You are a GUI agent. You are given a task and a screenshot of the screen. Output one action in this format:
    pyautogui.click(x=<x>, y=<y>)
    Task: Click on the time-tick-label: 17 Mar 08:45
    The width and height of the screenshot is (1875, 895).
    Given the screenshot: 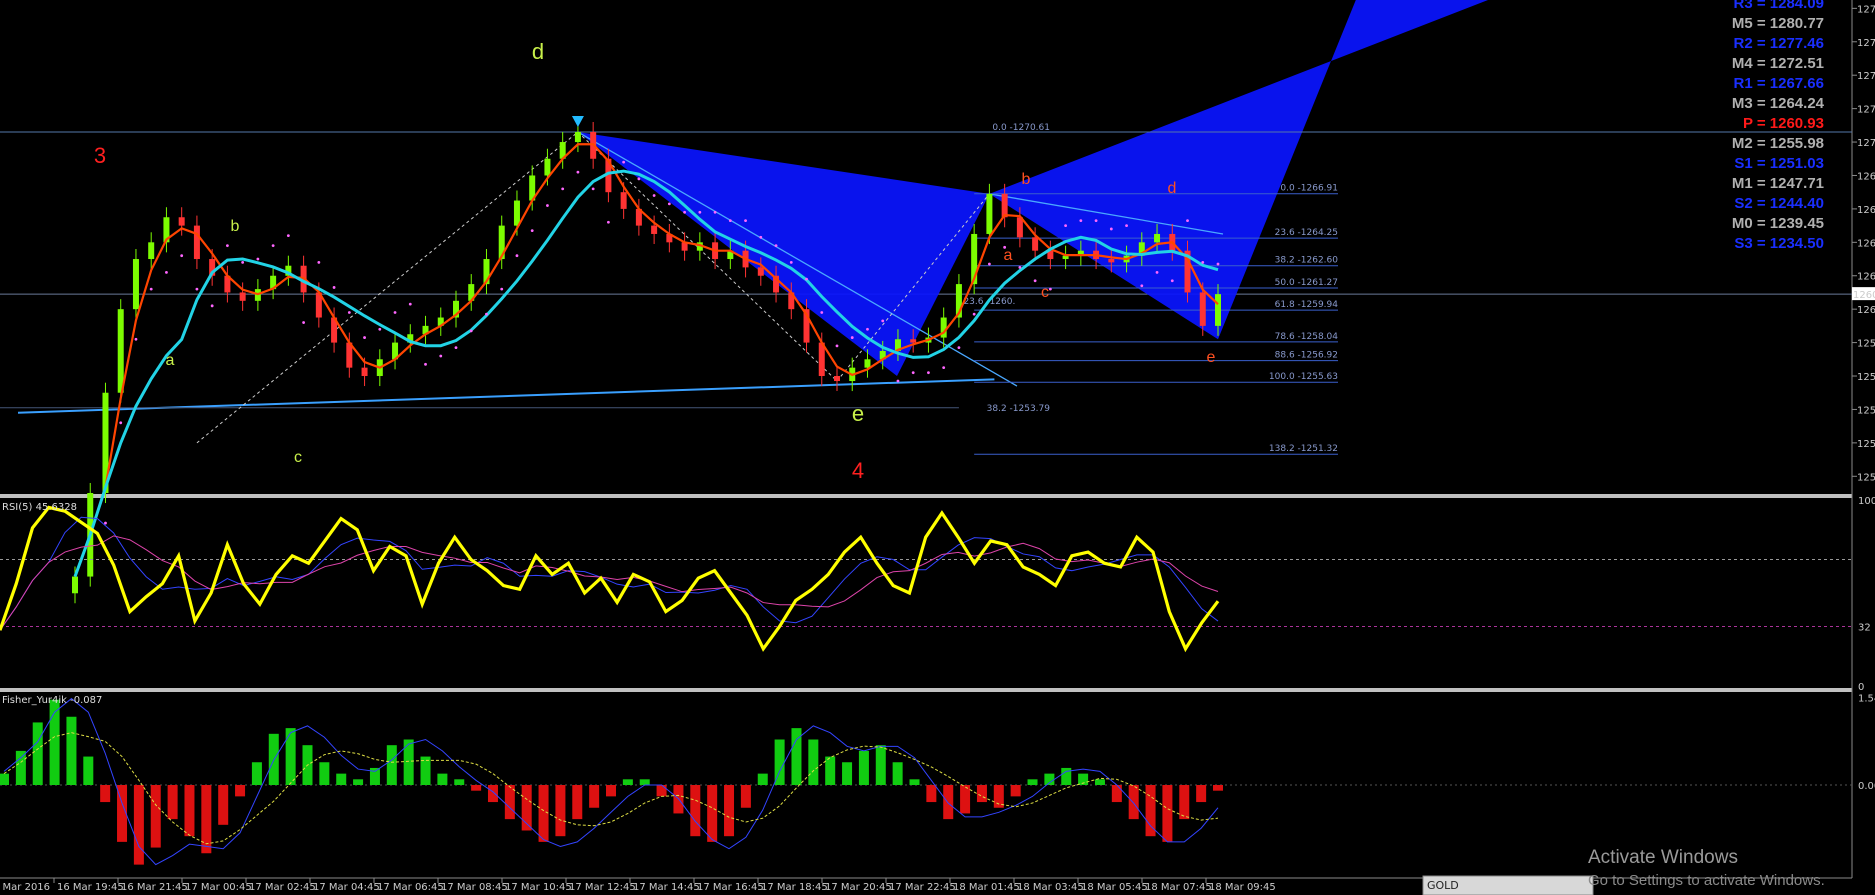 What is the action you would take?
    pyautogui.click(x=474, y=887)
    